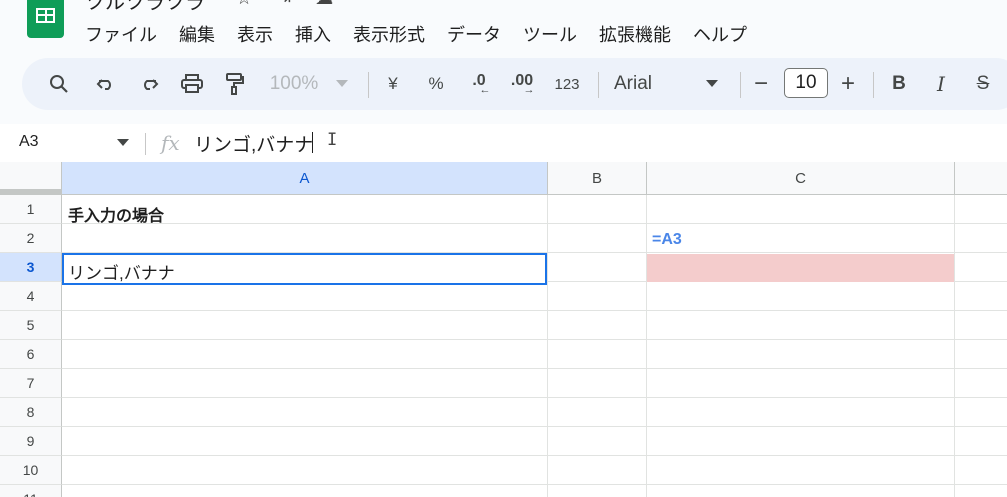 This screenshot has height=497, width=1007. What do you see at coordinates (31, 296) in the screenshot?
I see `row-header-4: 4` at bounding box center [31, 296].